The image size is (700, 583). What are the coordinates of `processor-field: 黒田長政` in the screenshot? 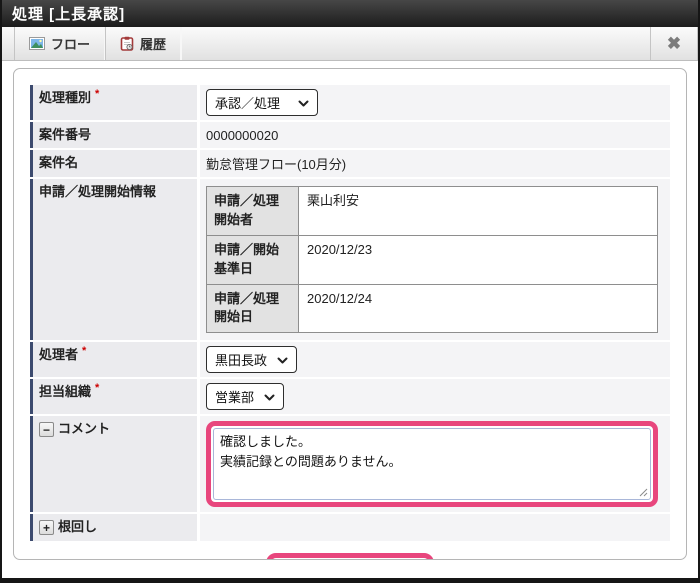 It's located at (435, 360).